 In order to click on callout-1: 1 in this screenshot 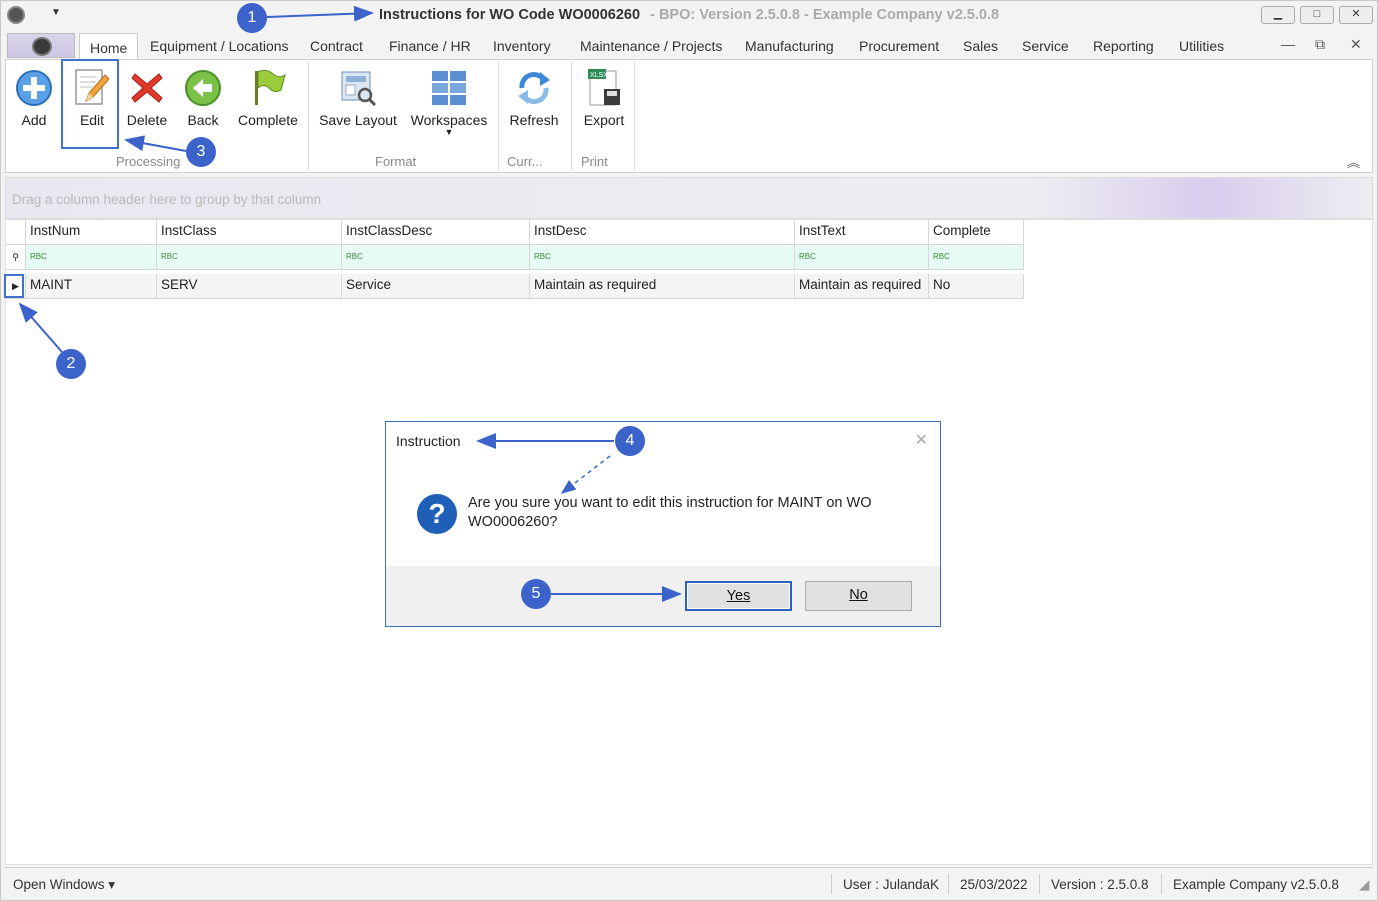, I will do `click(252, 18)`.